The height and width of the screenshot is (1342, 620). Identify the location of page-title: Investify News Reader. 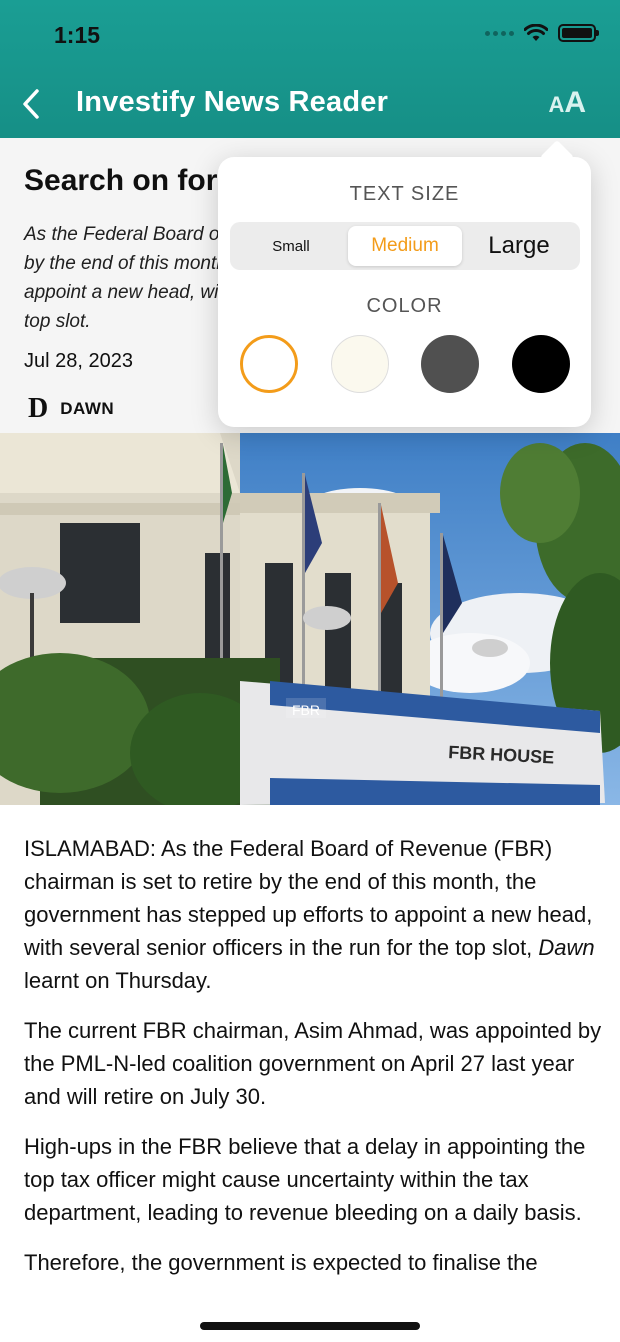
(232, 102).